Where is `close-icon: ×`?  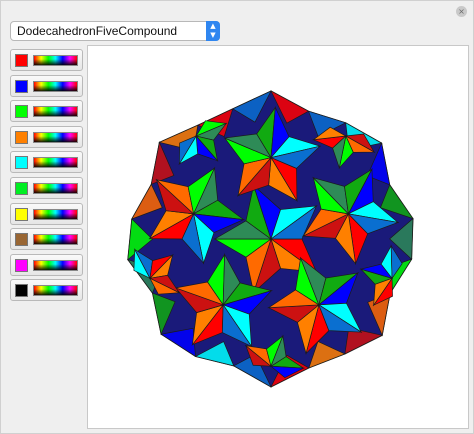
close-icon: × is located at coordinates (461, 11).